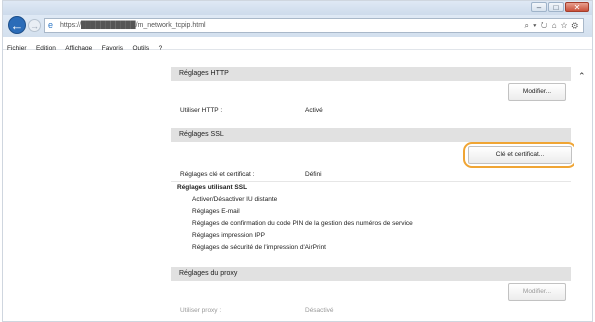  What do you see at coordinates (577, 7) in the screenshot?
I see `close-button: ✕` at bounding box center [577, 7].